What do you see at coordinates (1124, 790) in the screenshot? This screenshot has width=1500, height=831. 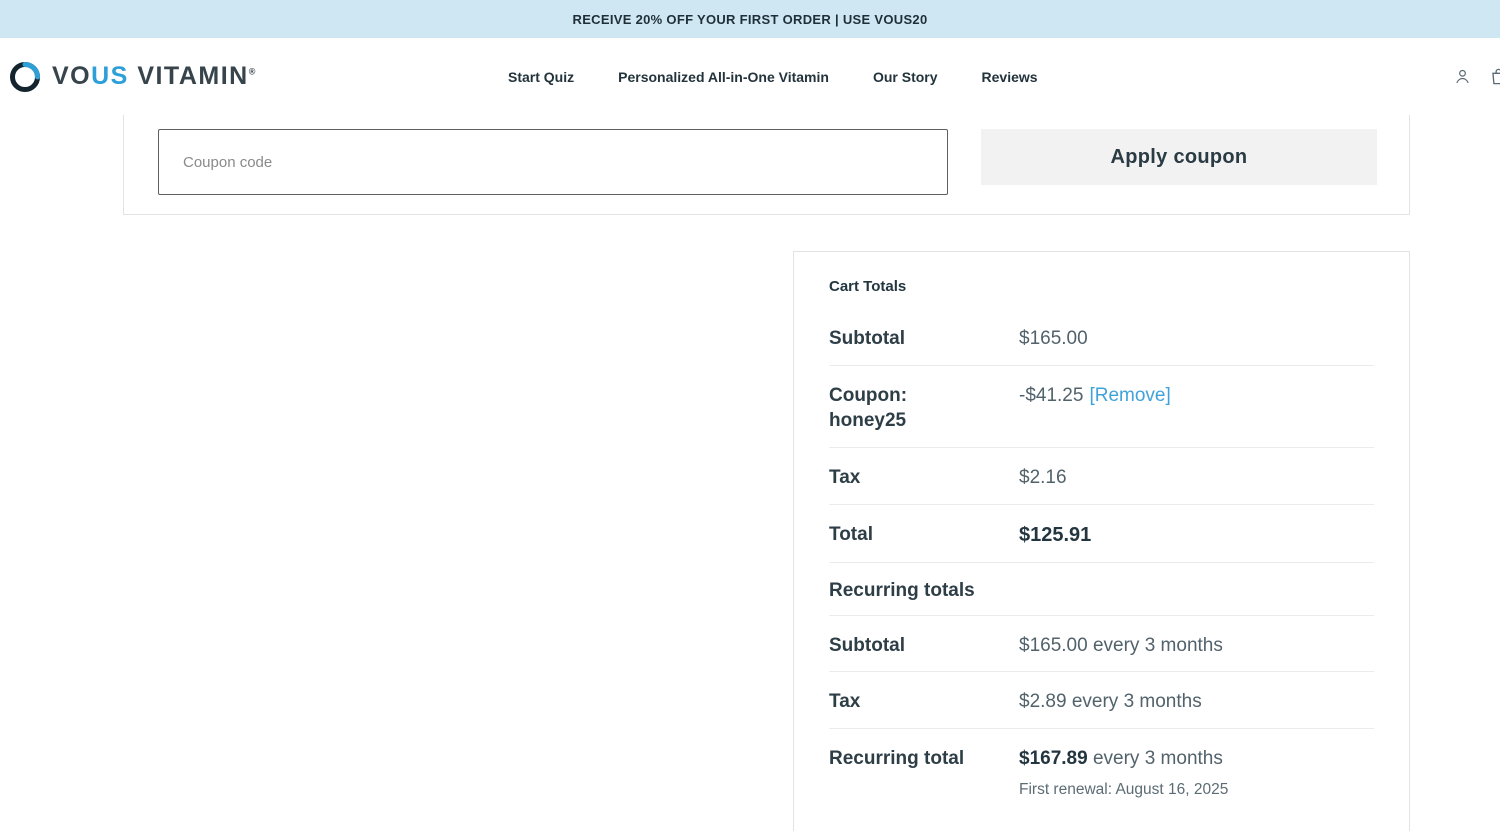 I see `first-renewal-note: First renewal: August 16, 2025` at bounding box center [1124, 790].